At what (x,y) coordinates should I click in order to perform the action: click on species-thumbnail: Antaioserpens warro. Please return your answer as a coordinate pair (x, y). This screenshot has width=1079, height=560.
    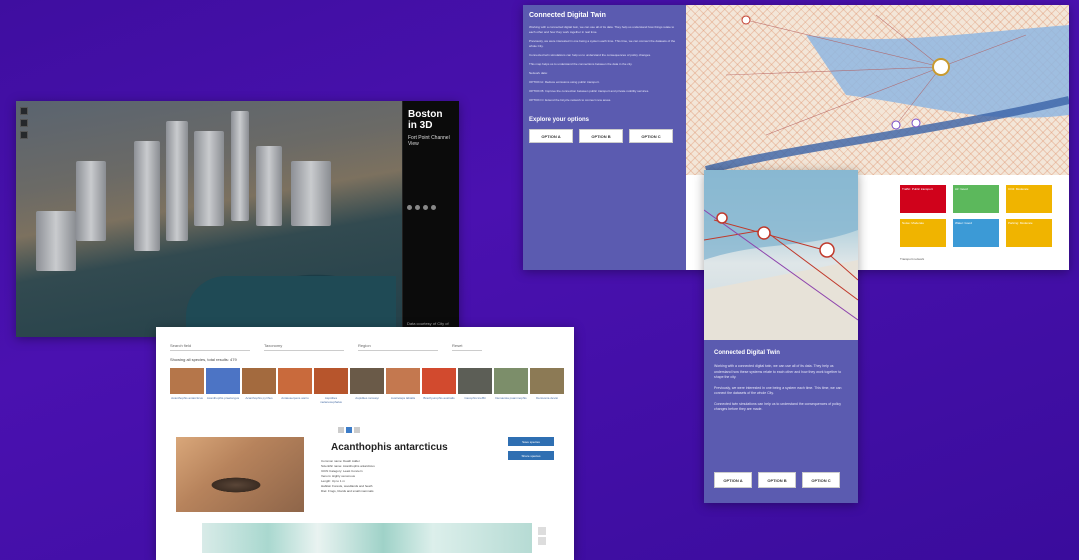
    Looking at the image, I should click on (295, 390).